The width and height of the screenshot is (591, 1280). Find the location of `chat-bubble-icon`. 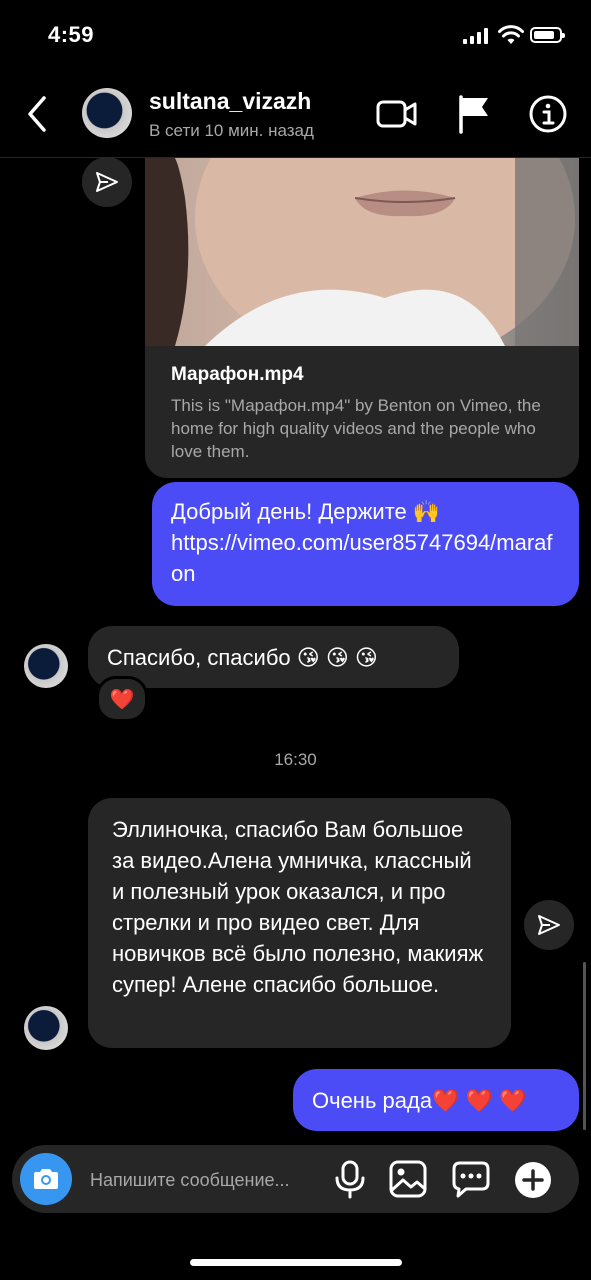

chat-bubble-icon is located at coordinates (471, 1179).